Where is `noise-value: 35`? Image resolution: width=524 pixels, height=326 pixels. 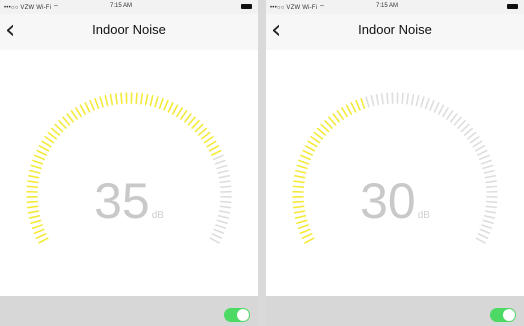
noise-value: 35 is located at coordinates (122, 201).